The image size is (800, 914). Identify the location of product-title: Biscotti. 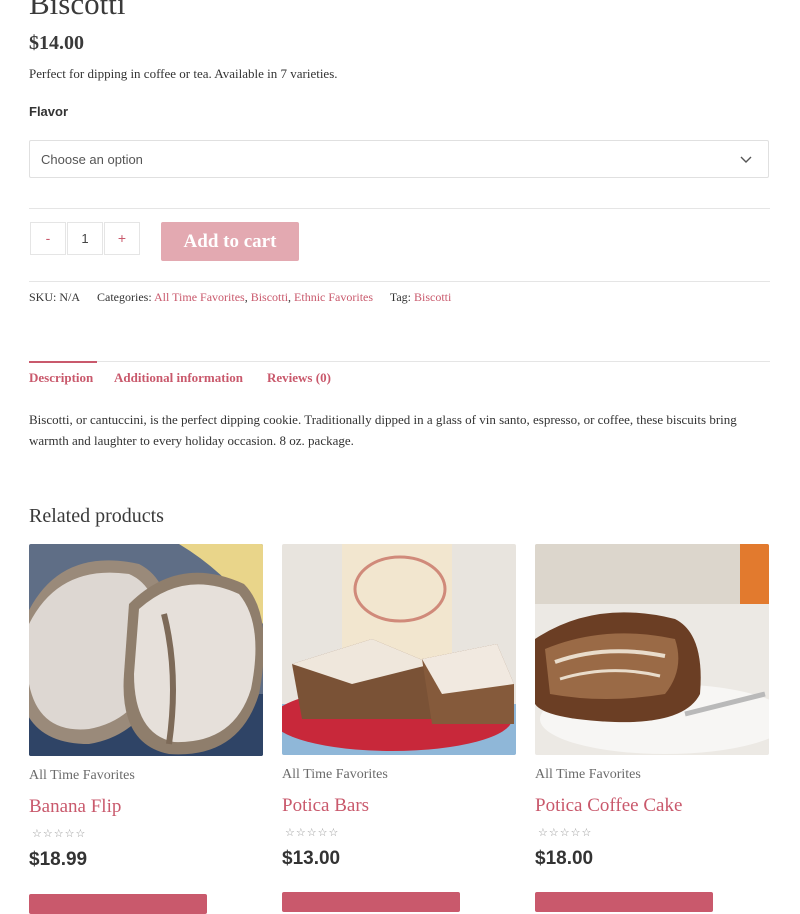
(77, 10).